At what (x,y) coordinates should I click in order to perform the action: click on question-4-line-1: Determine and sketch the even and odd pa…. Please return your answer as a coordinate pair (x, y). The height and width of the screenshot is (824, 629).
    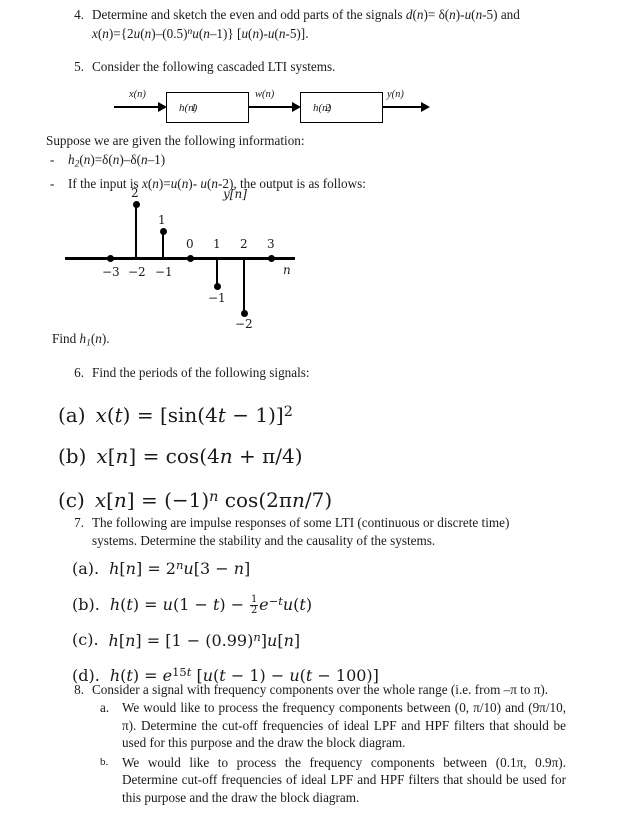
    Looking at the image, I should click on (306, 14).